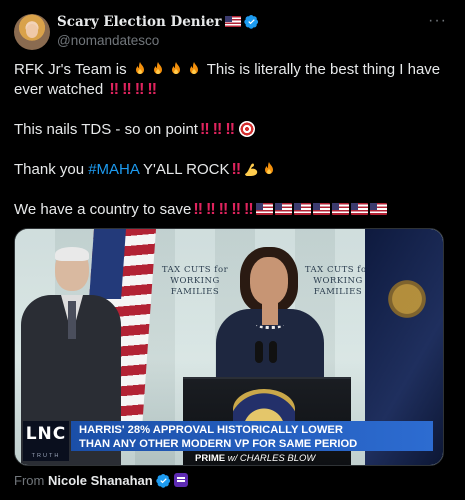 This screenshot has height=500, width=465. Describe the element at coordinates (186, 169) in the screenshot. I see `tweet-text: Y'ALL ROCK` at that location.